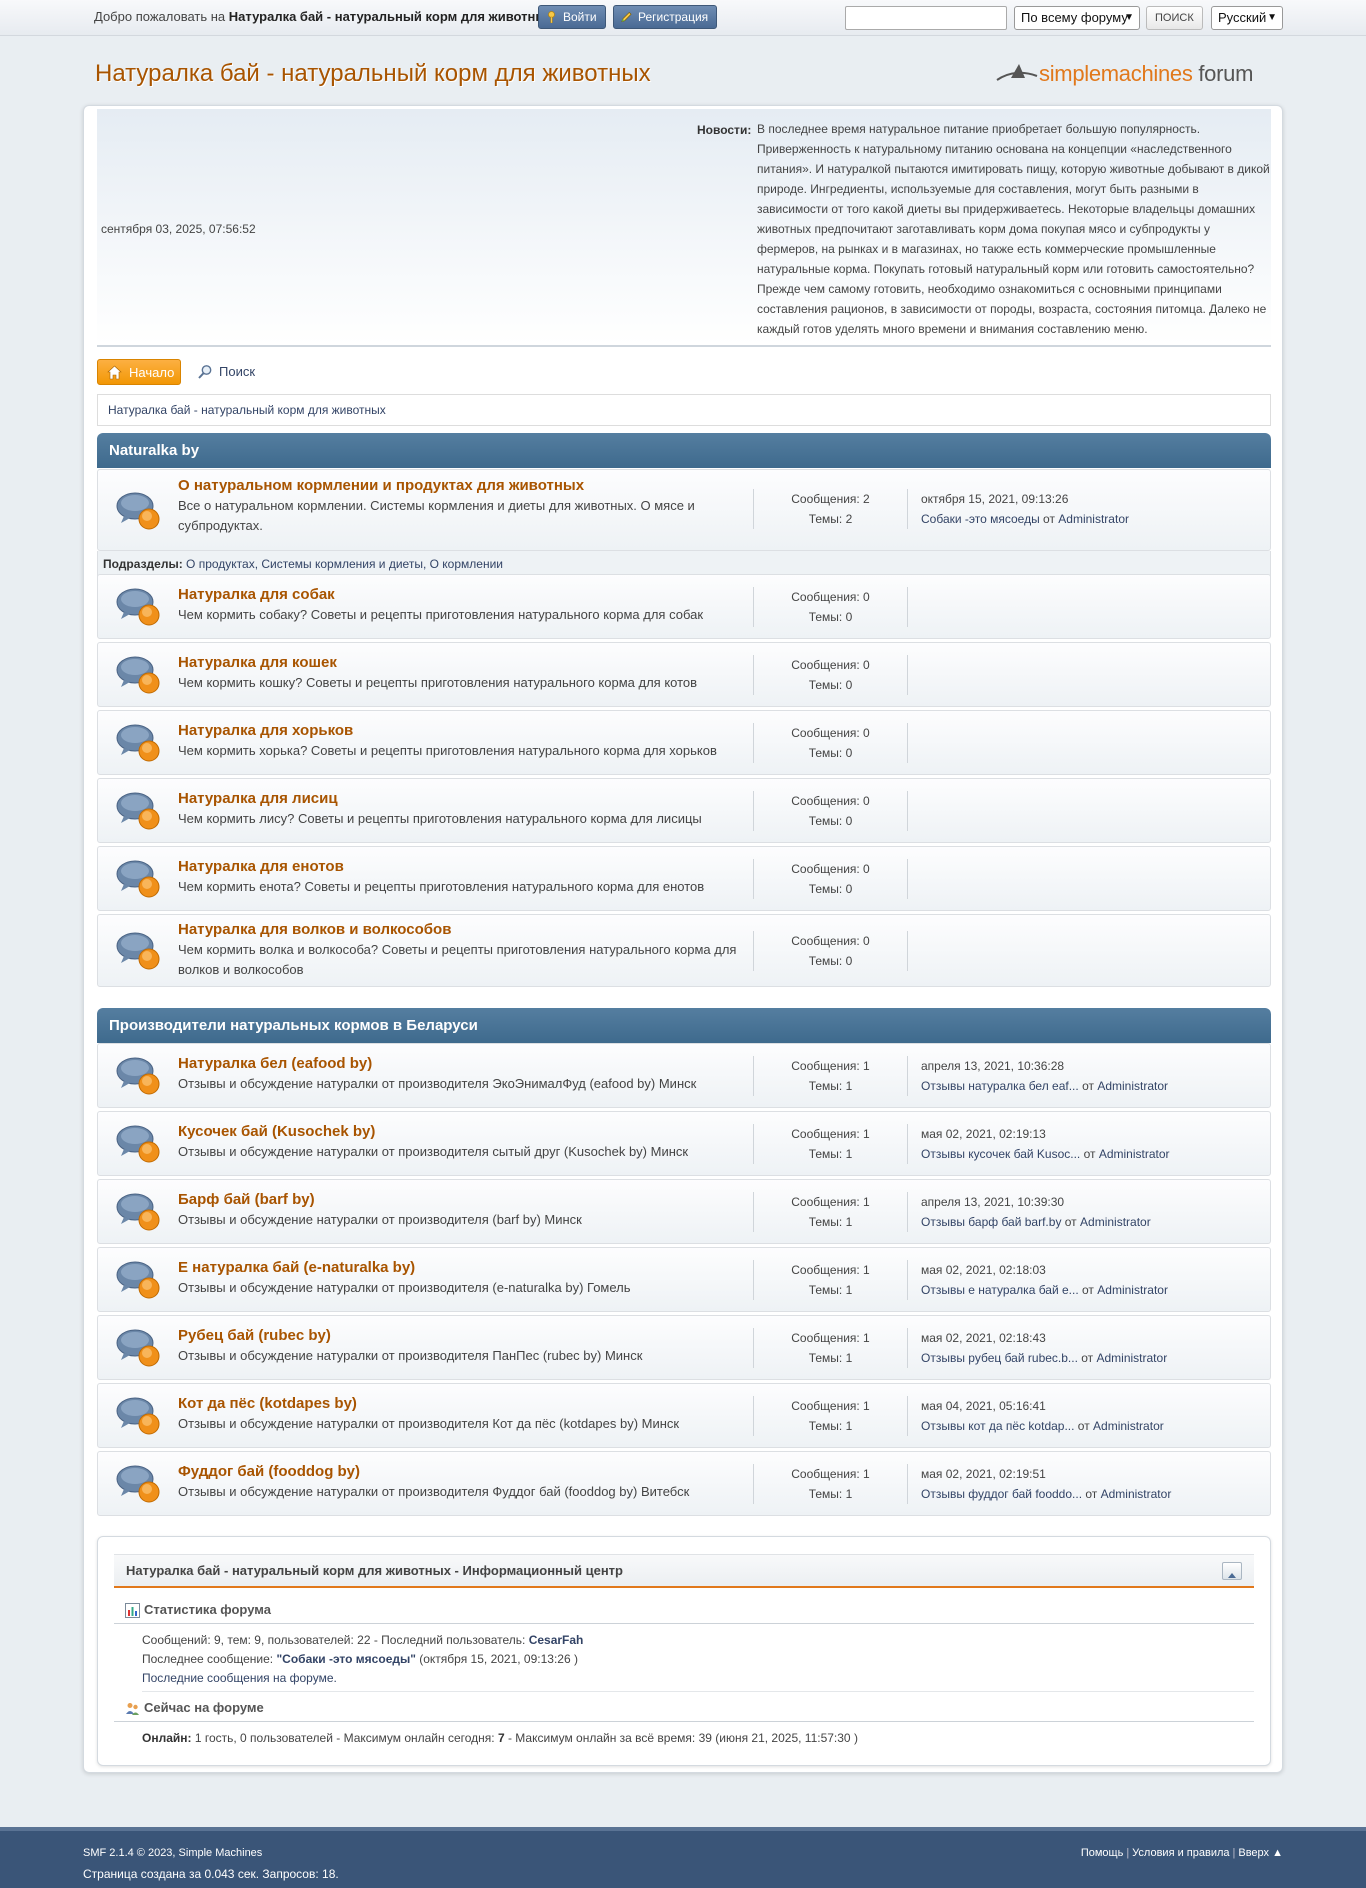 The width and height of the screenshot is (1366, 1888). Describe the element at coordinates (1133, 73) in the screenshot. I see `smf-logo: simplemachines forum` at that location.